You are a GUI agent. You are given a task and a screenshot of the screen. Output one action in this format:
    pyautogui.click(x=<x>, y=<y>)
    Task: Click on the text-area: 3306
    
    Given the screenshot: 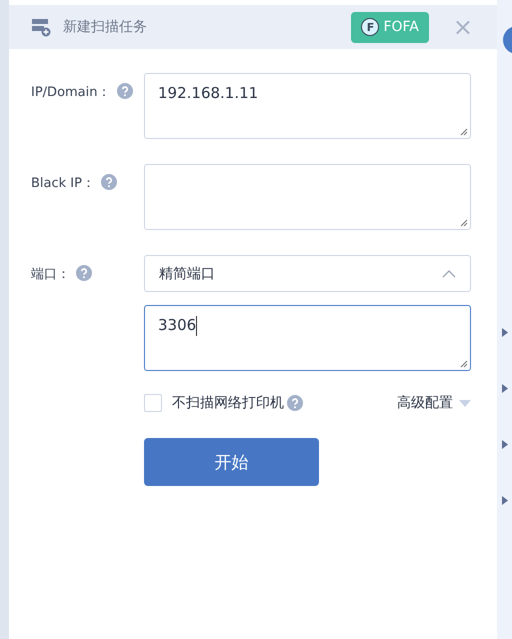 What is the action you would take?
    pyautogui.click(x=307, y=338)
    